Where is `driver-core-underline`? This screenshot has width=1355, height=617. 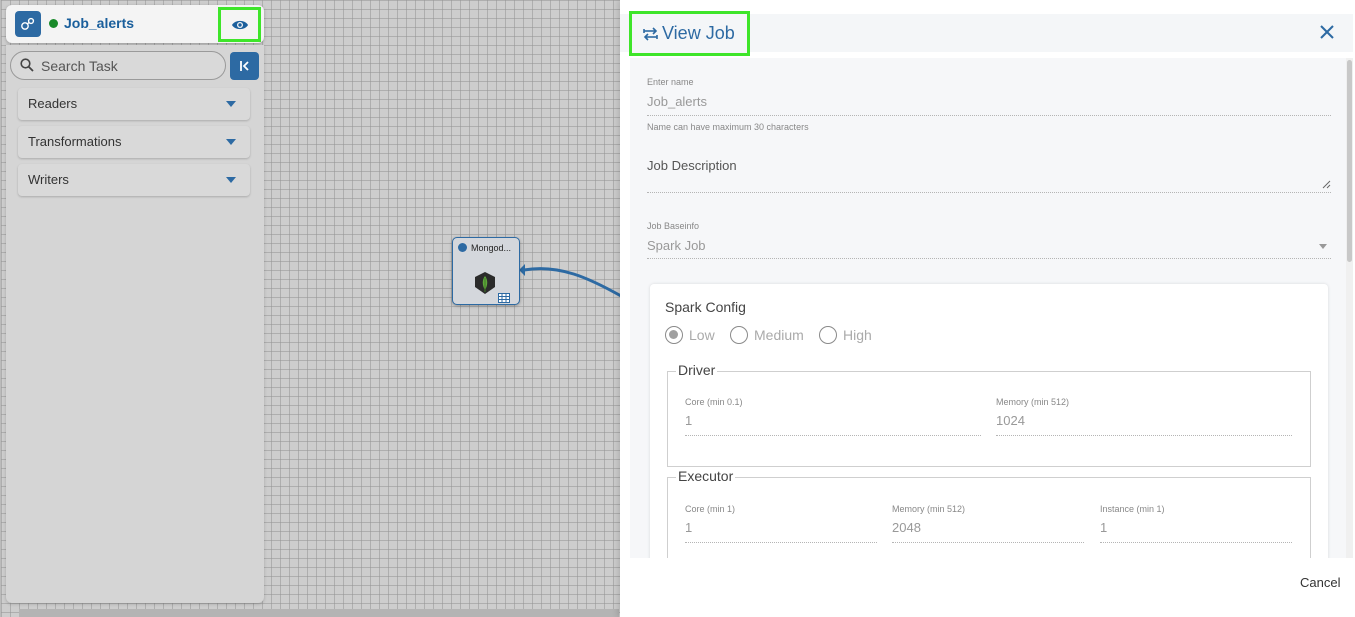 driver-core-underline is located at coordinates (833, 435).